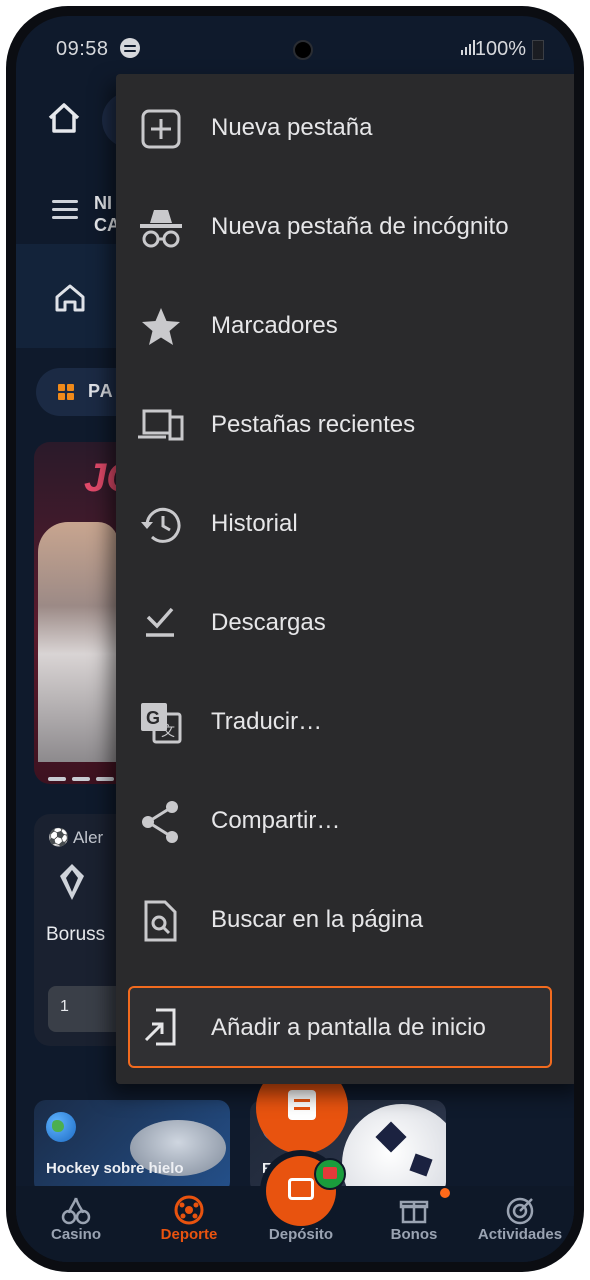 The height and width of the screenshot is (1280, 590). I want to click on menu-item-find-in-page: Buscar en la página, so click(345, 921).